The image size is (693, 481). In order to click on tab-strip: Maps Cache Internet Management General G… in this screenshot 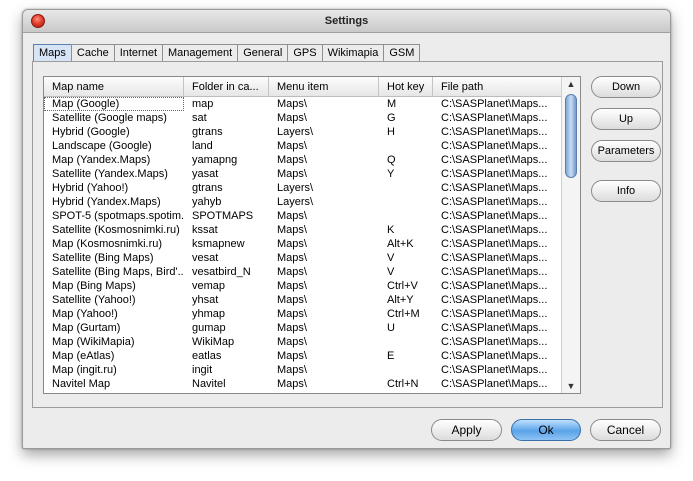, I will do `click(227, 53)`.